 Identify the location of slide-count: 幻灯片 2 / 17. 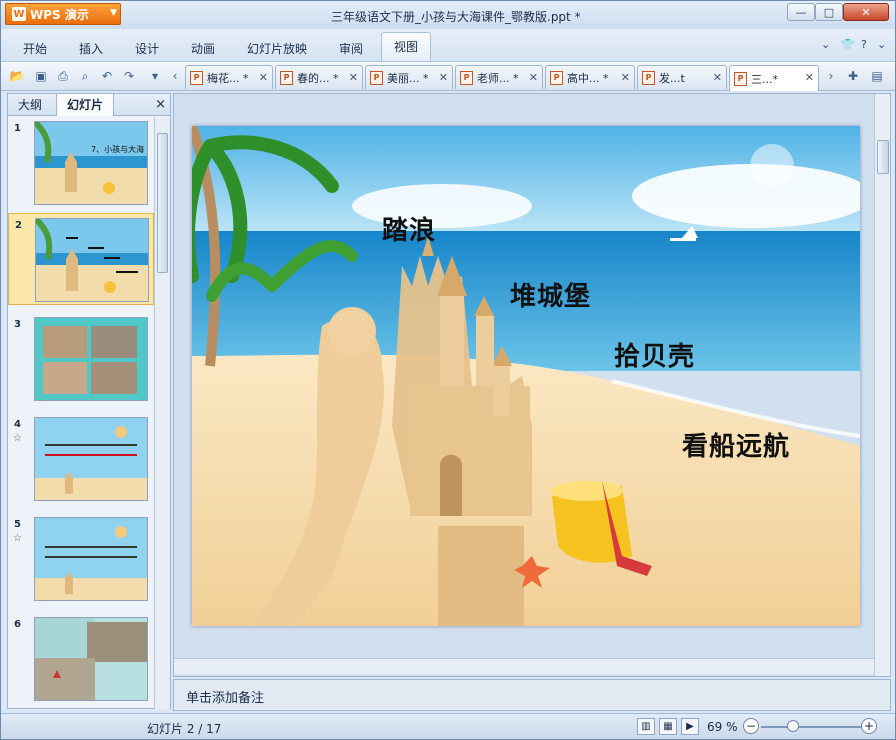
(184, 729).